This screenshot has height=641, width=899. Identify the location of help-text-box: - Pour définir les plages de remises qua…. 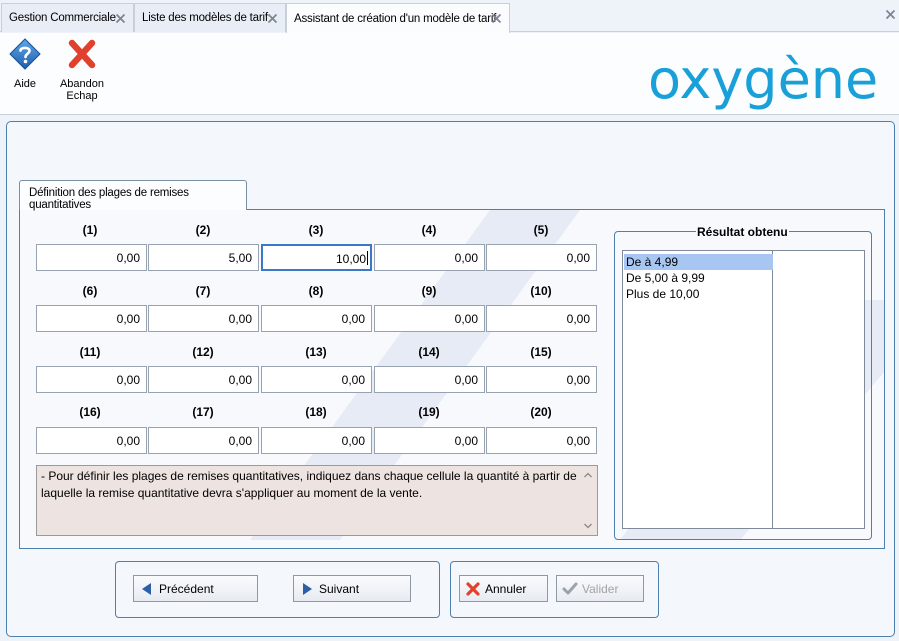
(317, 500).